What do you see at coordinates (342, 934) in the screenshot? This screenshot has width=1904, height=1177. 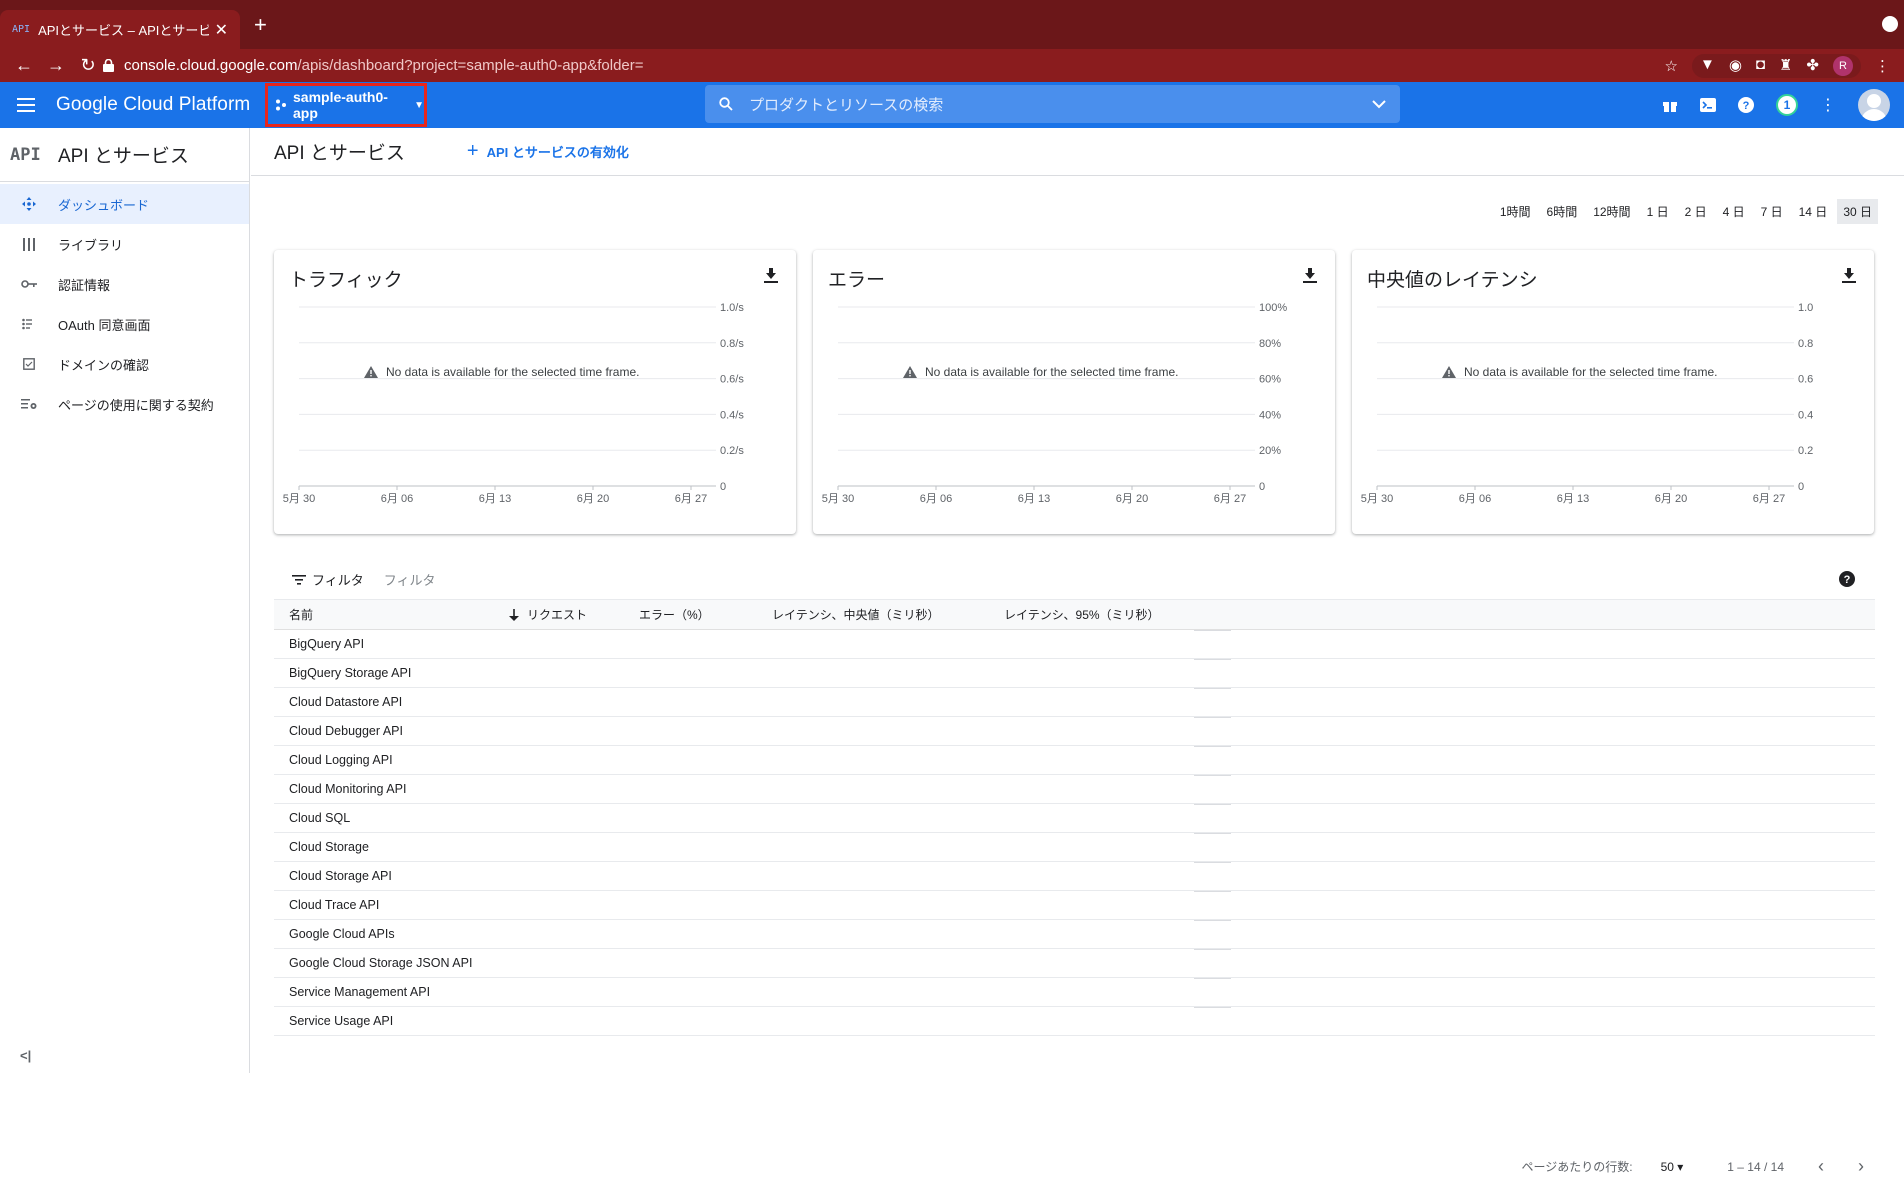 I see `api-name-link: Google Cloud APIs` at bounding box center [342, 934].